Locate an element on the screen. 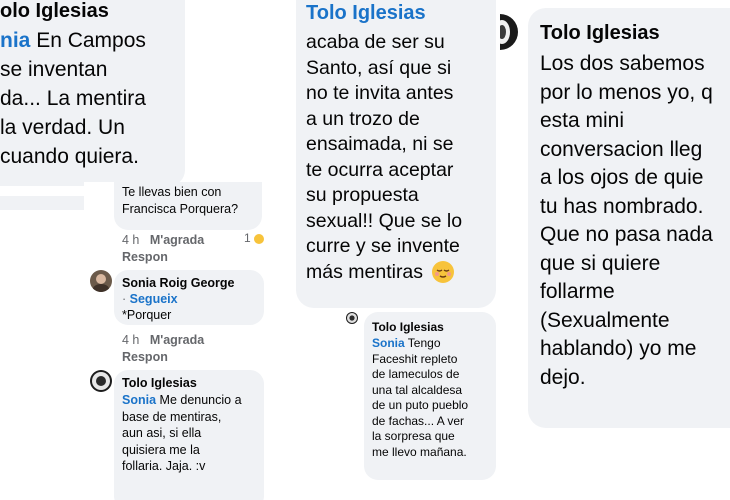  comment-line: da... La mentira is located at coordinates (73, 98).